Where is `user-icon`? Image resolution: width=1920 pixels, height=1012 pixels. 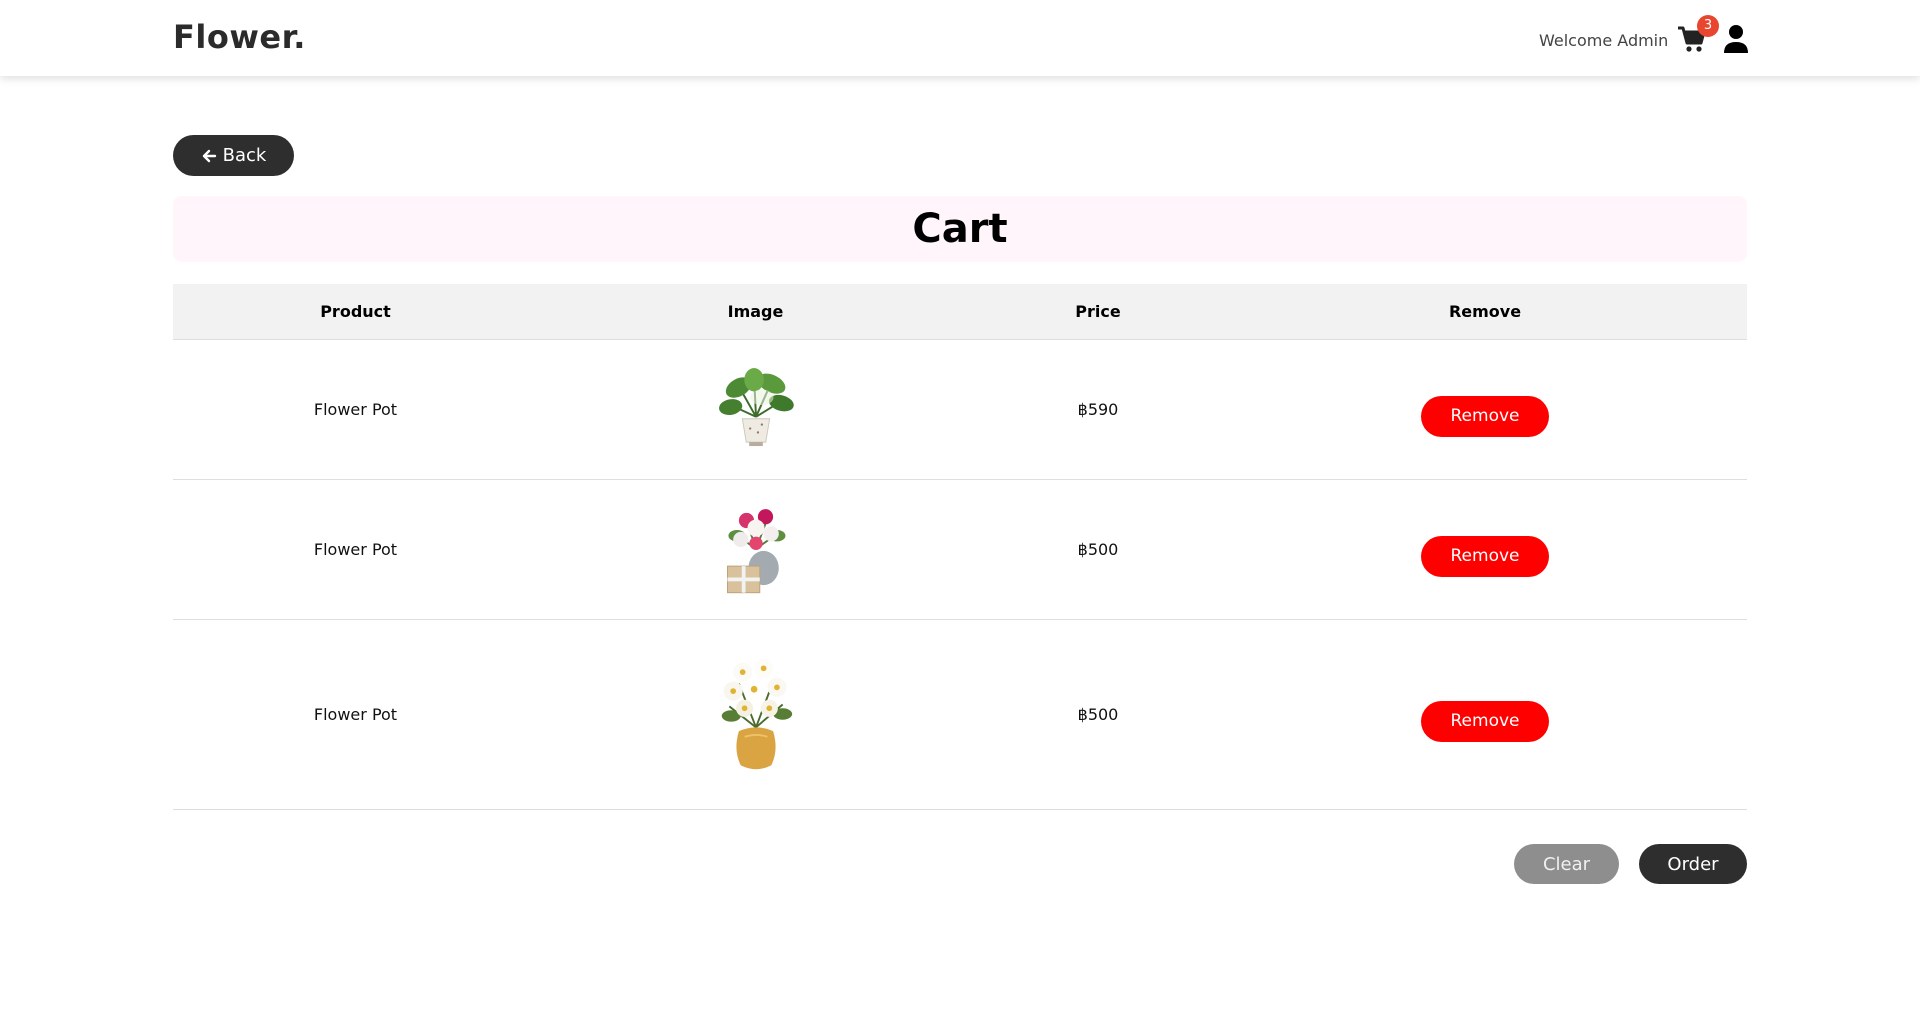 user-icon is located at coordinates (1736, 39).